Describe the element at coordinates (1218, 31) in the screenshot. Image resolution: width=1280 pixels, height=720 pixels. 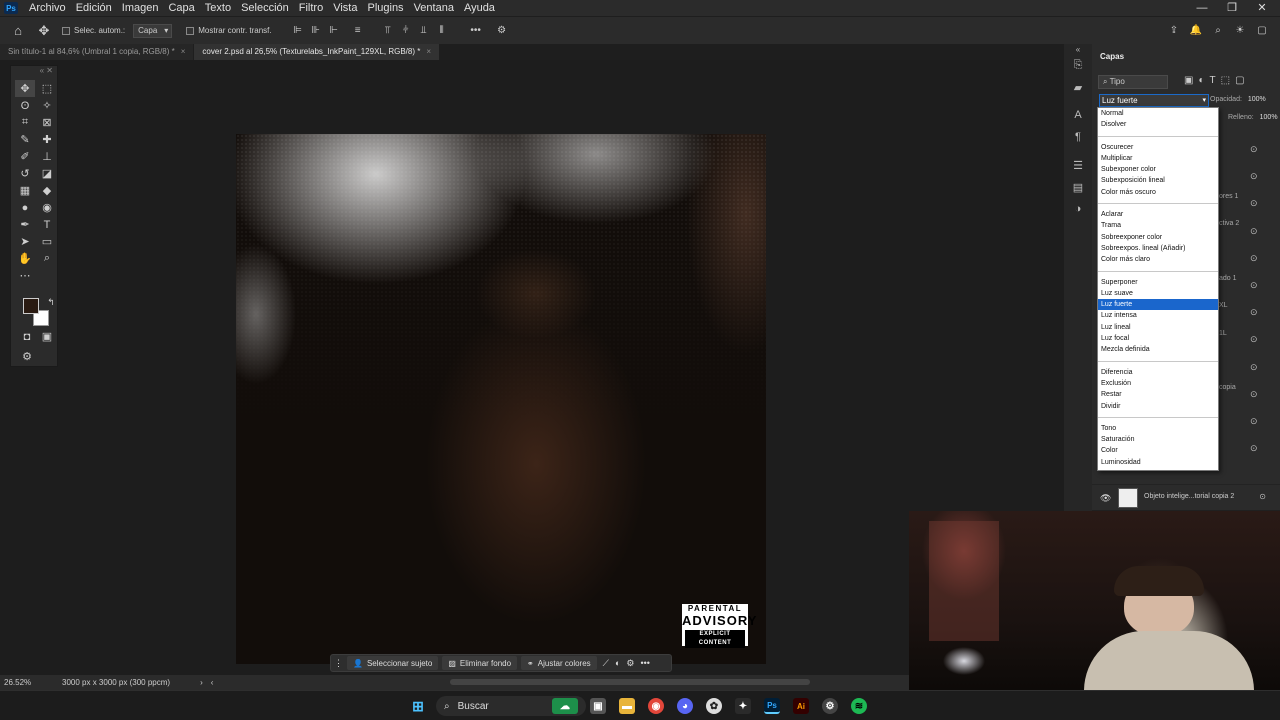
I see `search-icon: ⌕` at that location.